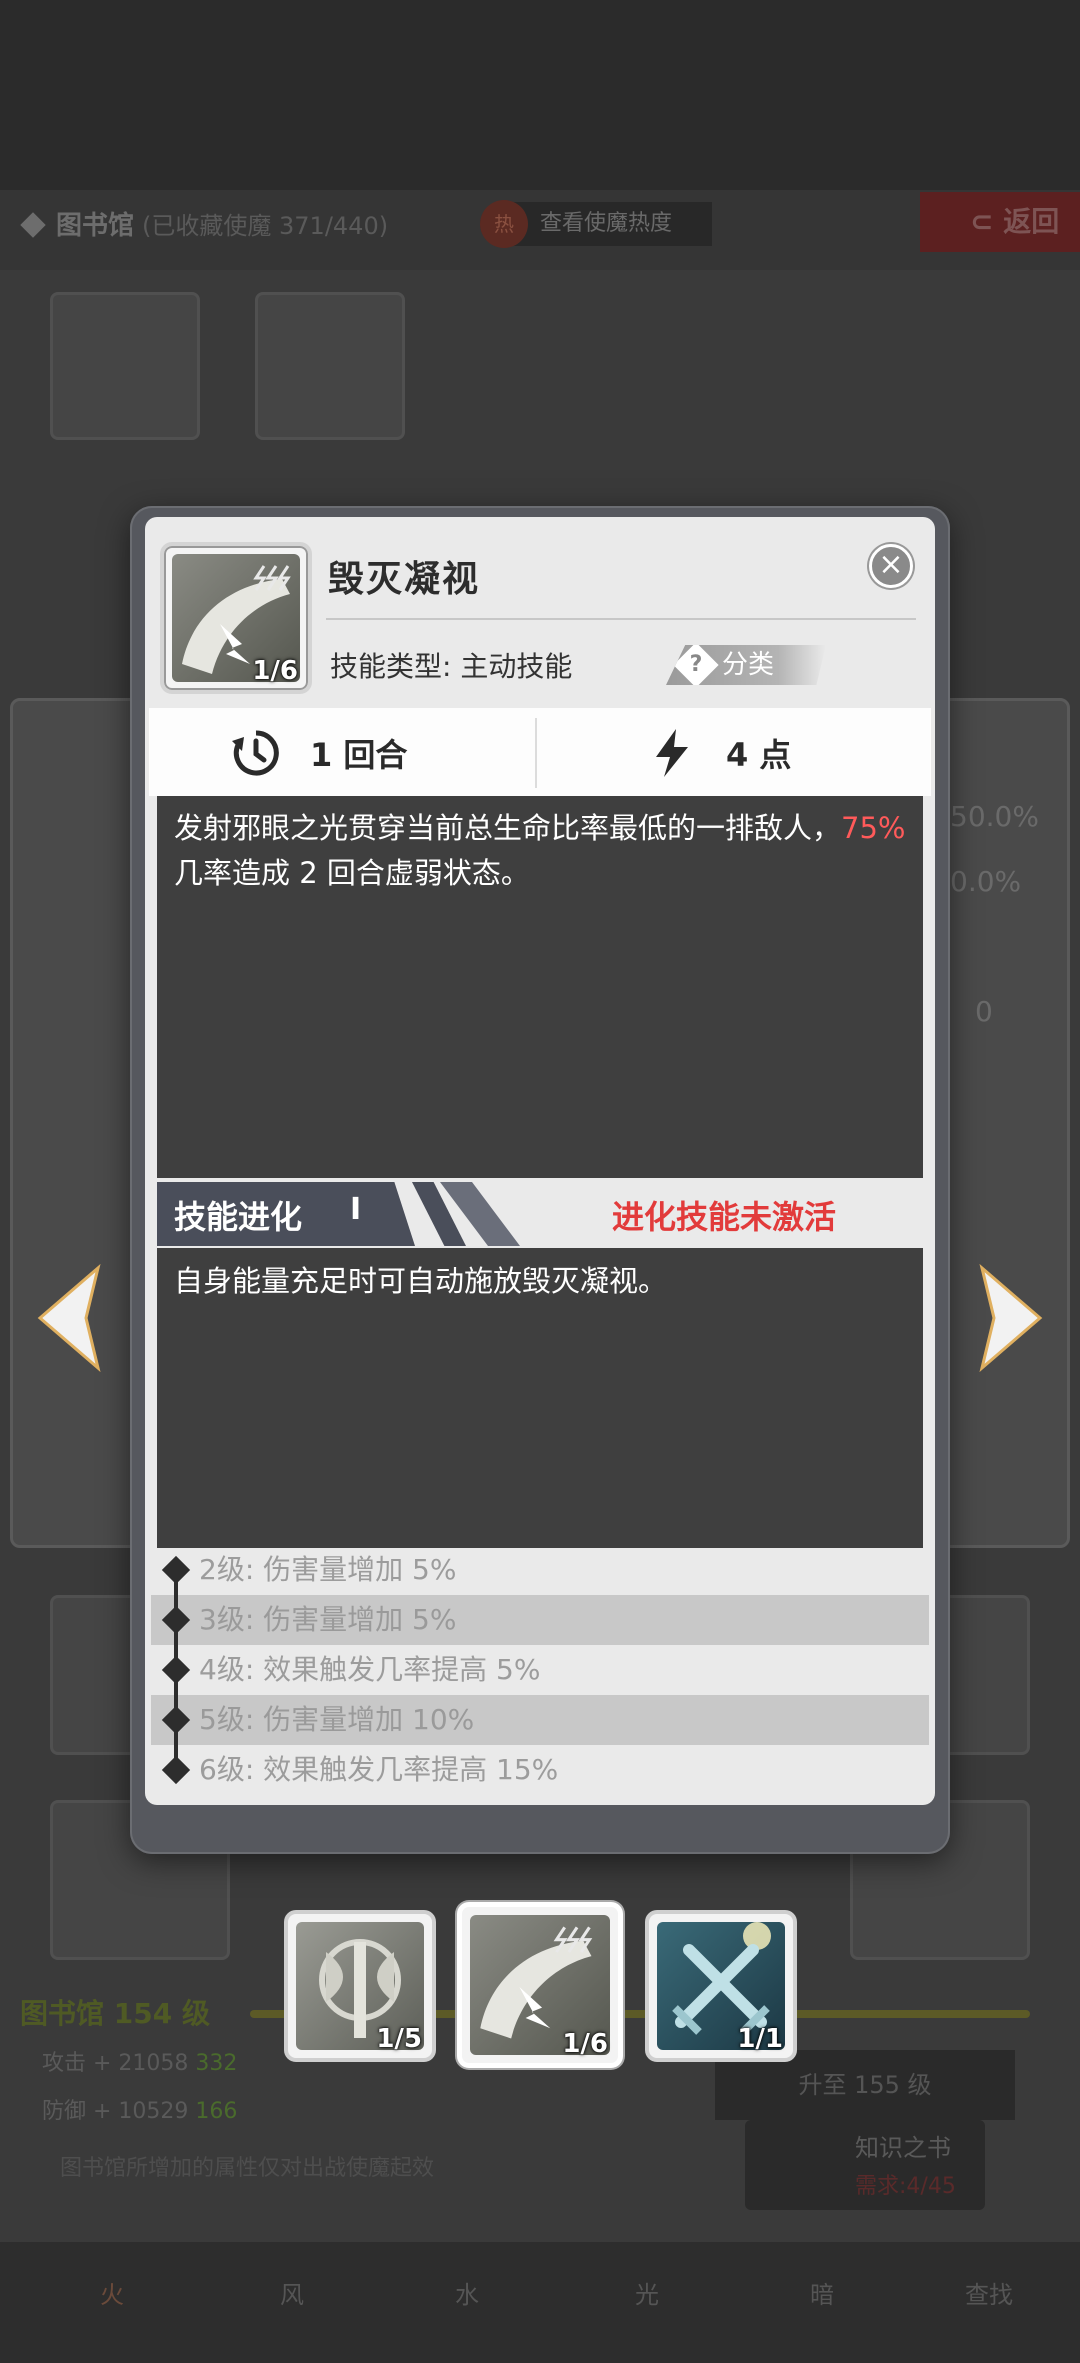 This screenshot has width=1080, height=2363. Describe the element at coordinates (540, 1985) in the screenshot. I see `skill-slot-gaze: 1/6` at that location.